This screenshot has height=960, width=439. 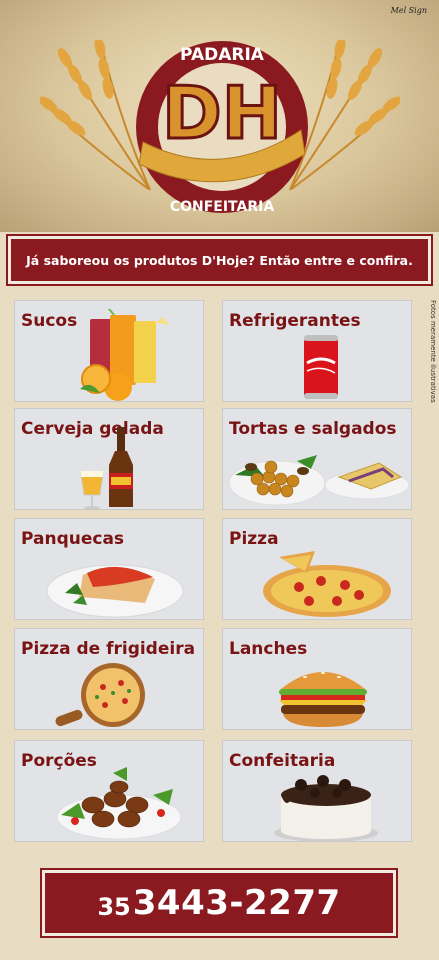 I want to click on pizza-icon, so click(x=327, y=584).